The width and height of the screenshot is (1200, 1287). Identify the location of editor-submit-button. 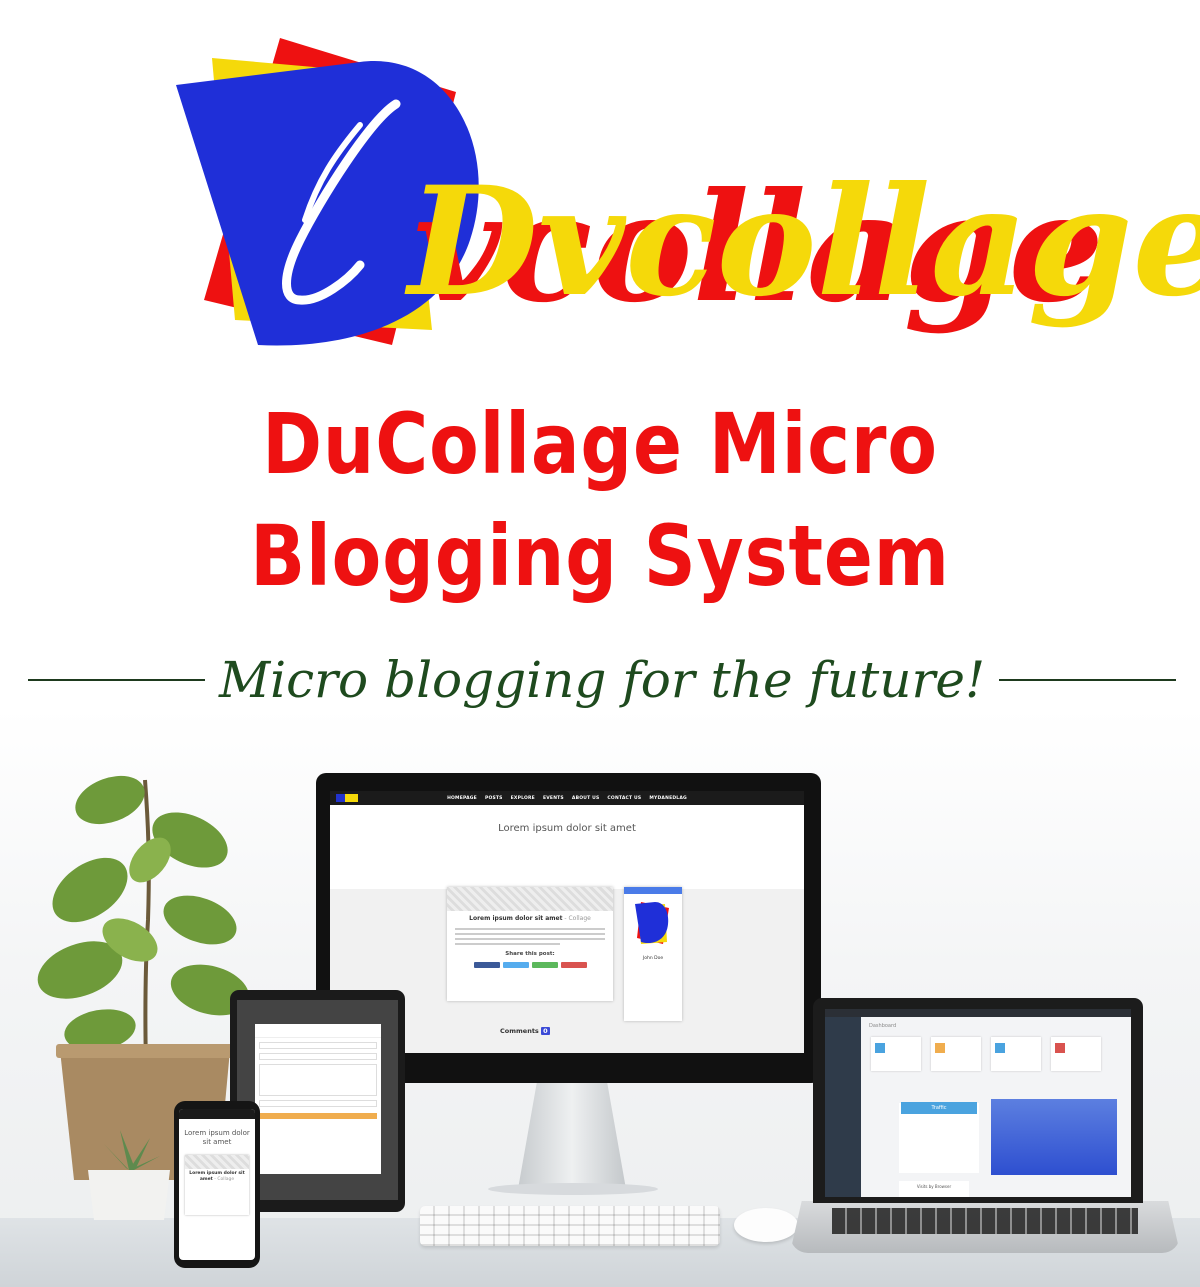
(318, 1116).